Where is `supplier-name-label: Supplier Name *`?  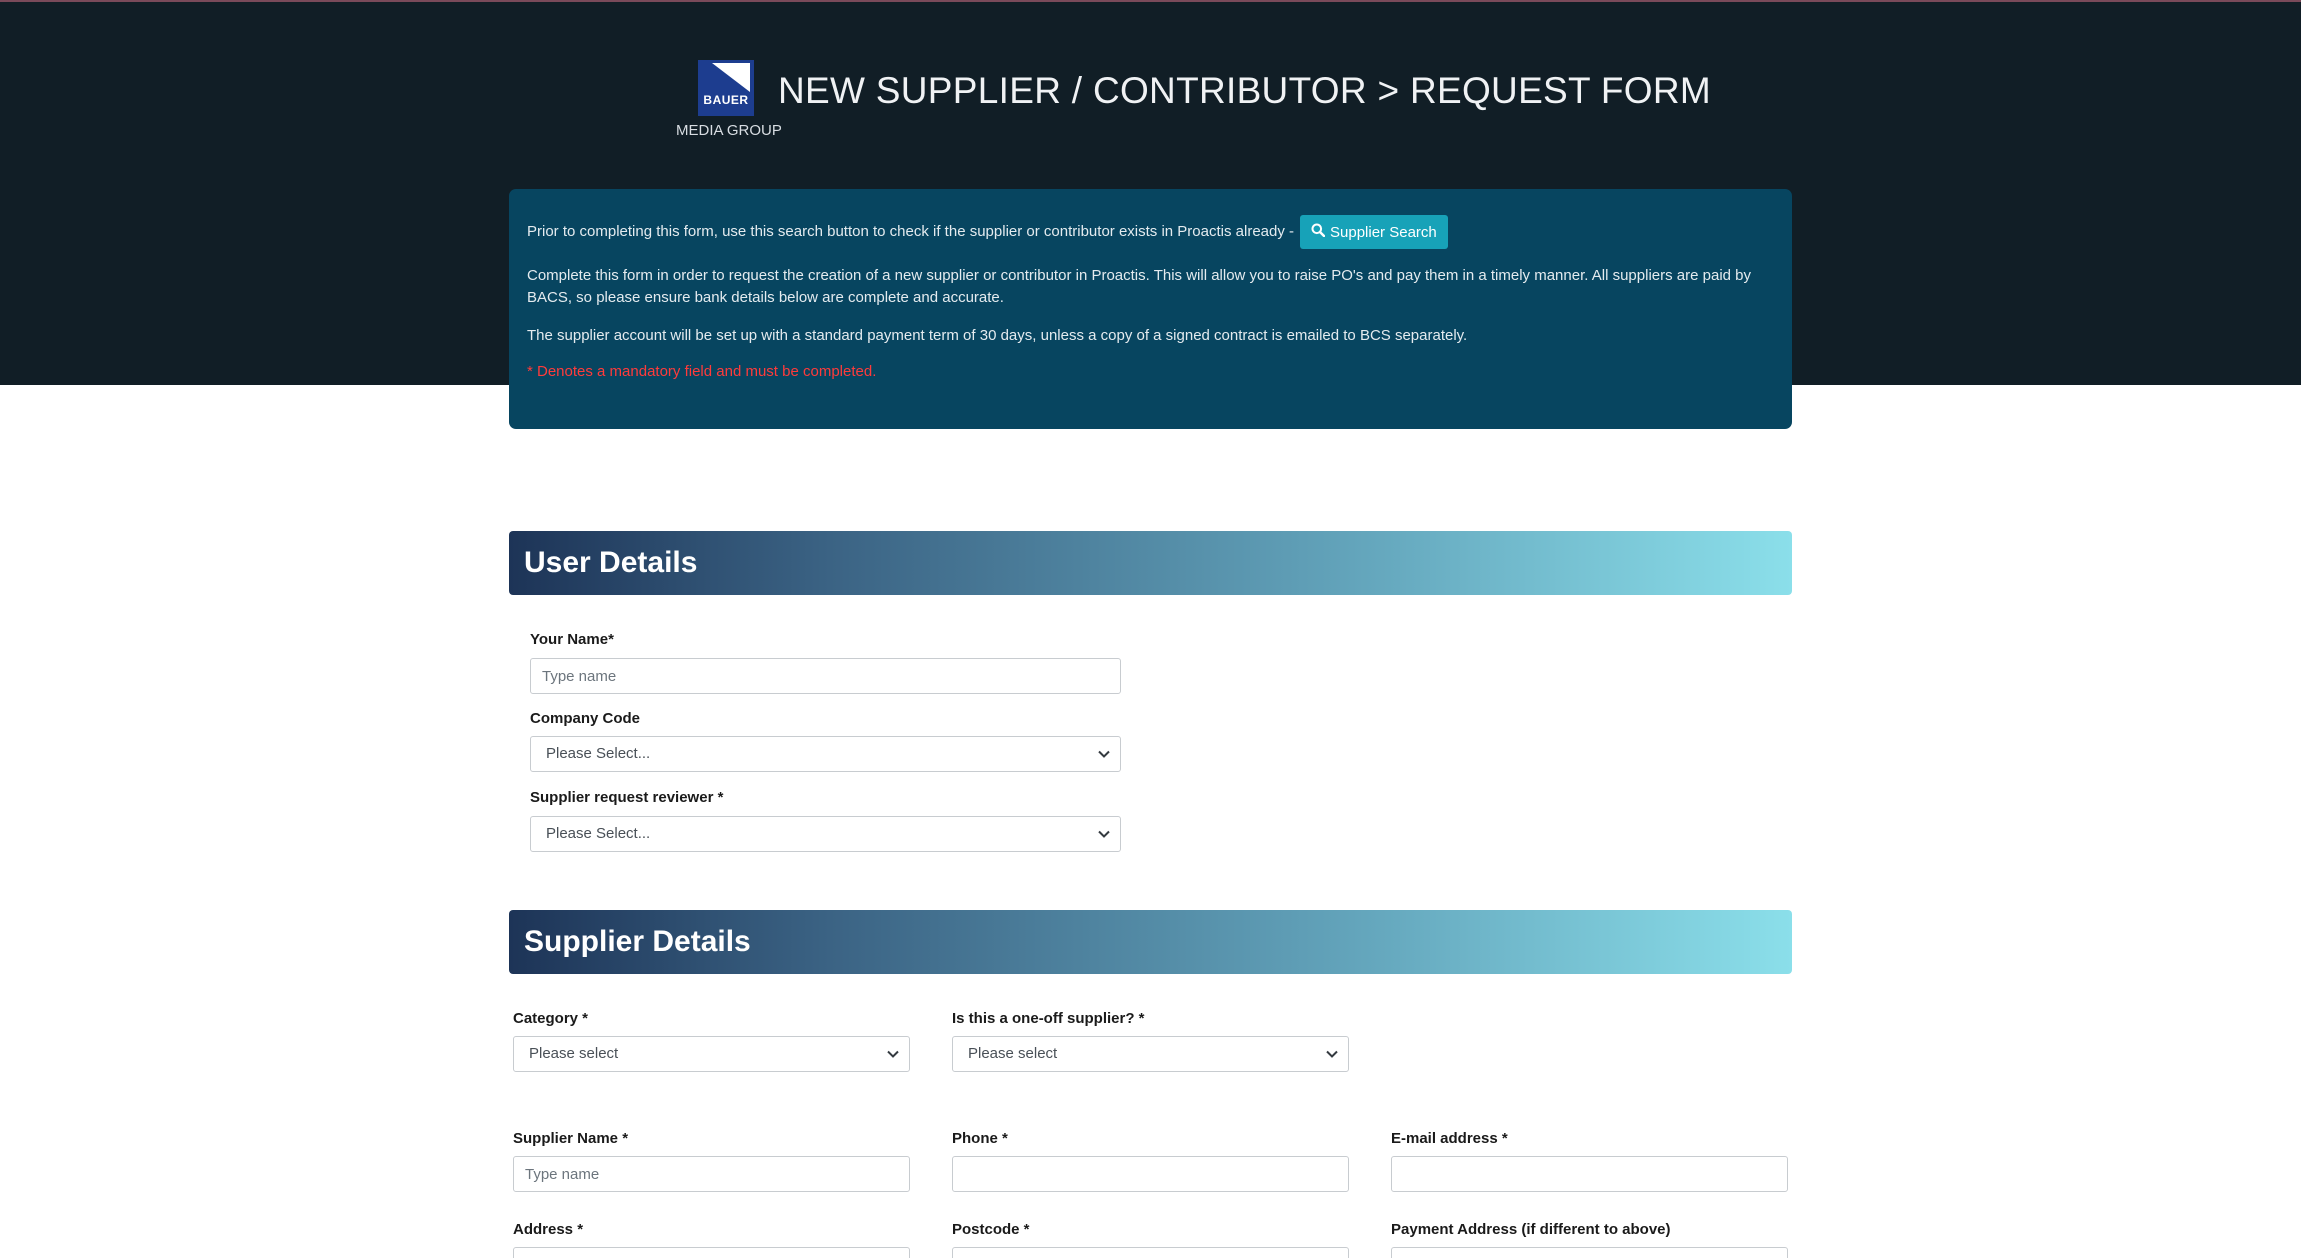 supplier-name-label: Supplier Name * is located at coordinates (571, 1138).